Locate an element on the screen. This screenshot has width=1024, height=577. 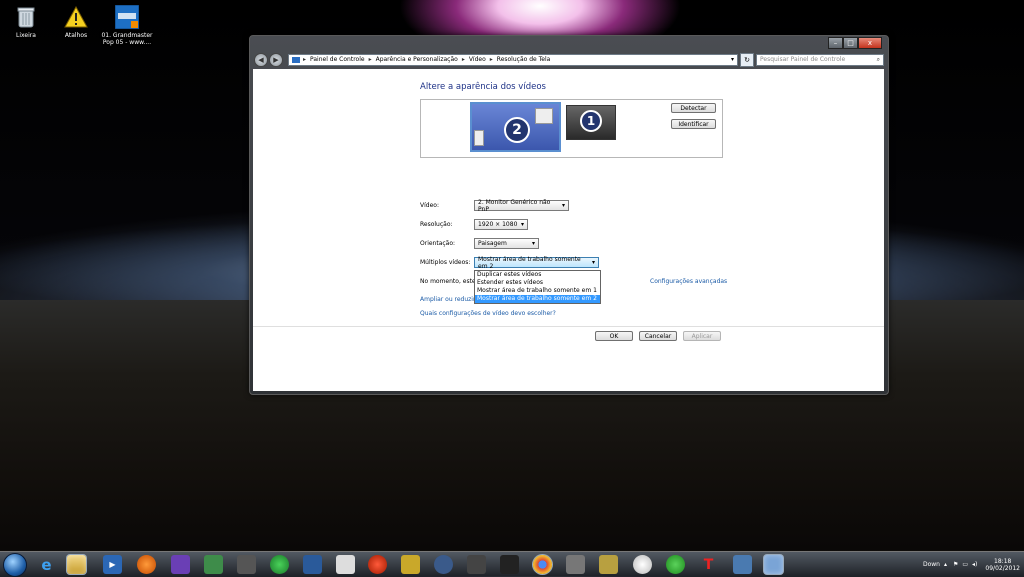
clock: 18:18 09/02/2012 is located at coordinates (1002, 565).